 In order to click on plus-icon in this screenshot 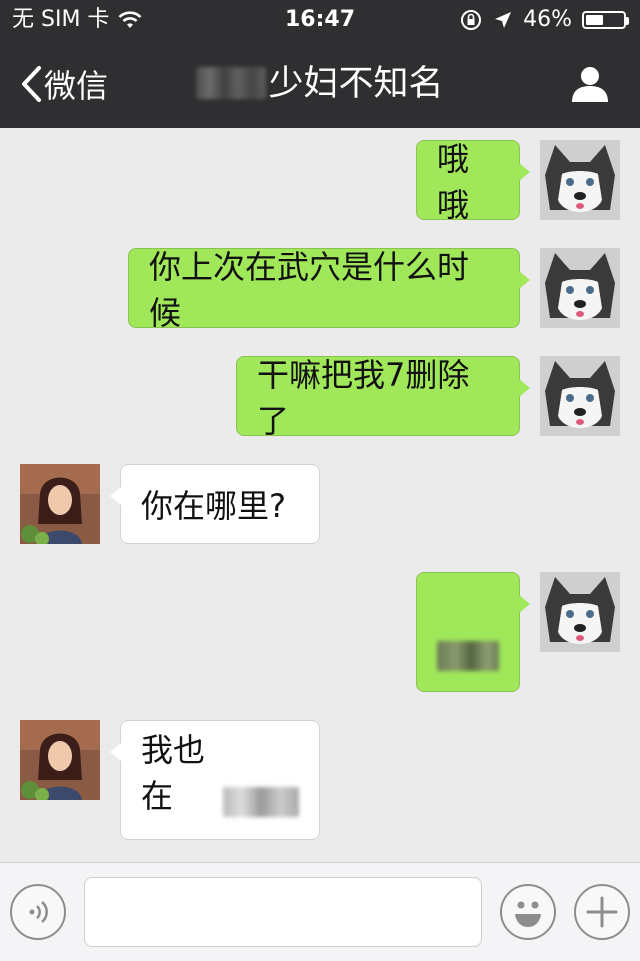, I will do `click(602, 912)`.